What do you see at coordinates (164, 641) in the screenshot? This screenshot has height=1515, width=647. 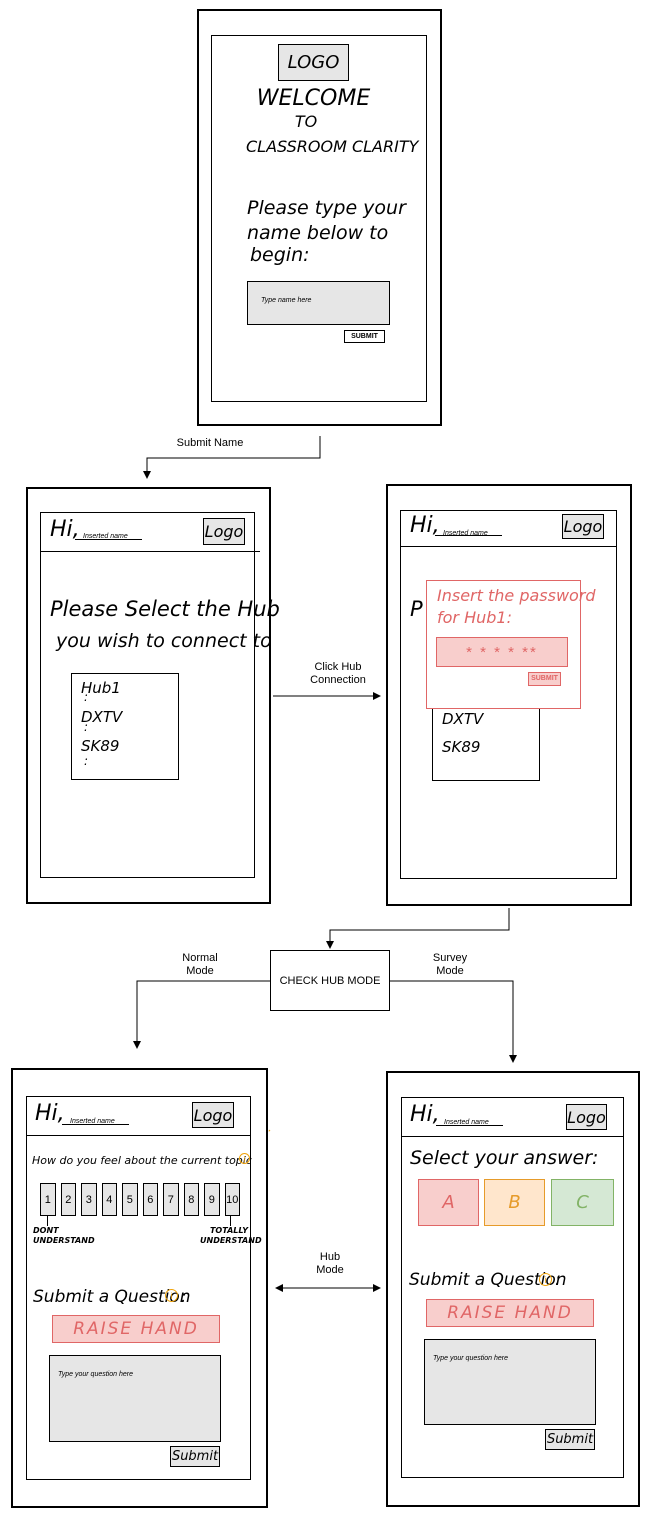 I see `hub-select-prompt-line2: you wish to connect to` at bounding box center [164, 641].